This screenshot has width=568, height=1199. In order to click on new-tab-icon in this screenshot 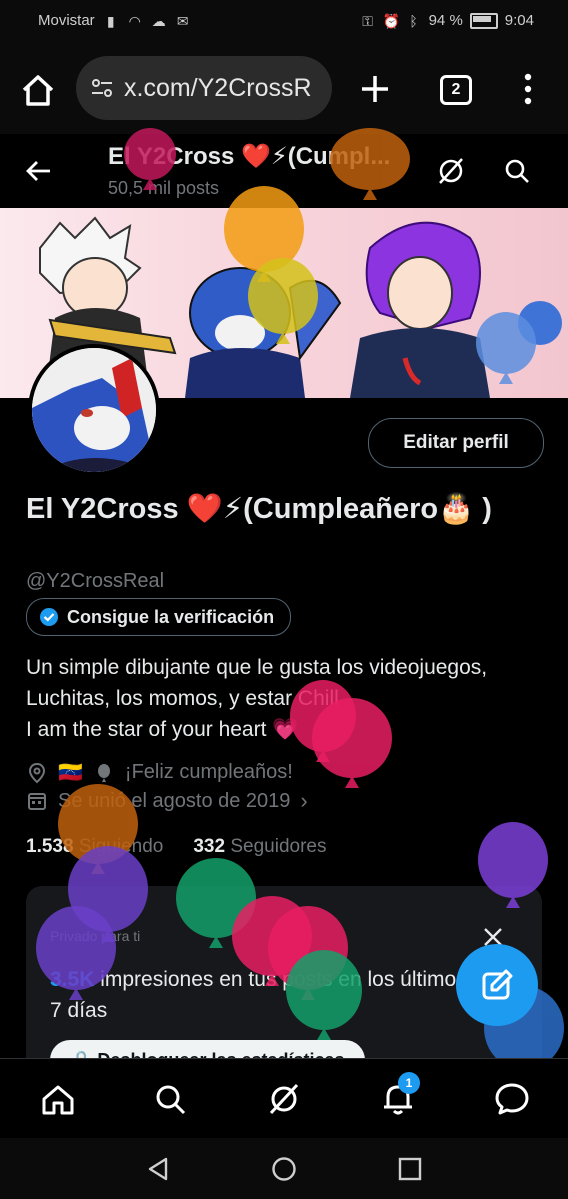, I will do `click(375, 89)`.